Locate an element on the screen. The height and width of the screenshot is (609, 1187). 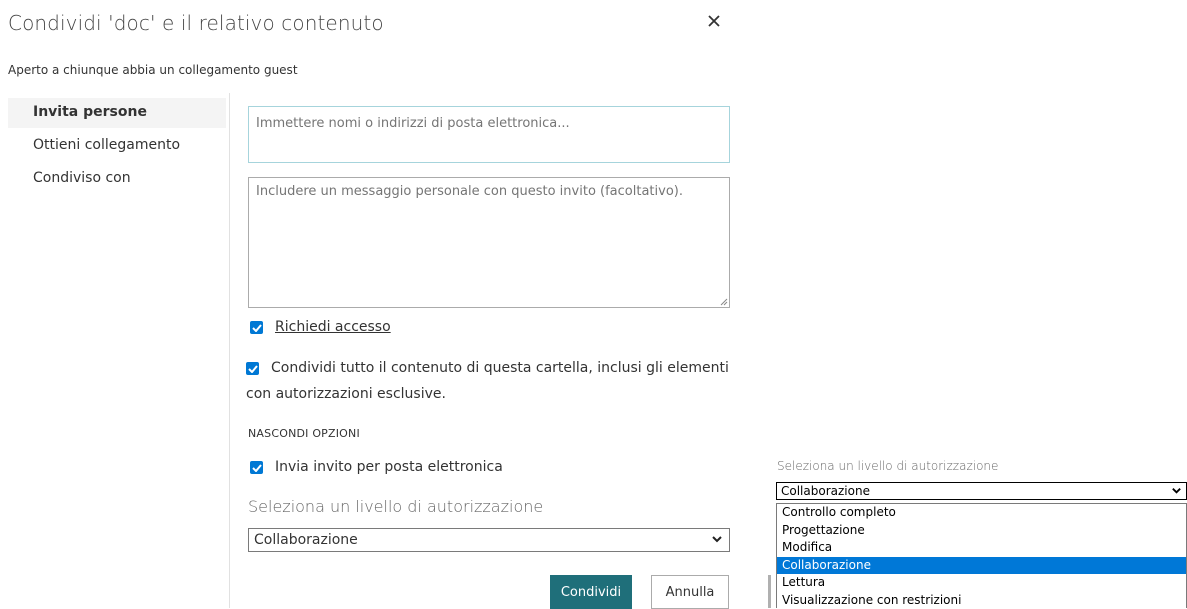
share-all-checkbox is located at coordinates (252, 368).